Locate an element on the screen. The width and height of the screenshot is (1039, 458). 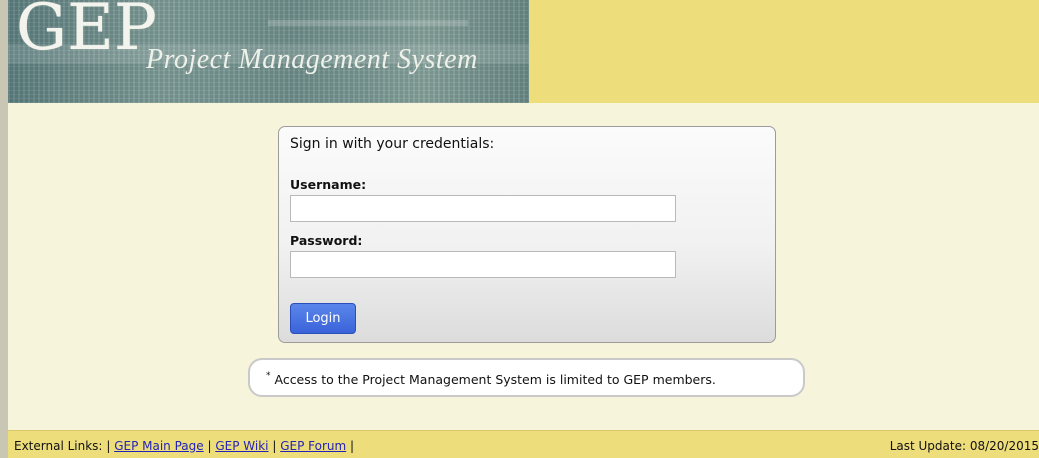
login-panel-title: Sign in with your credentials: is located at coordinates (392, 144).